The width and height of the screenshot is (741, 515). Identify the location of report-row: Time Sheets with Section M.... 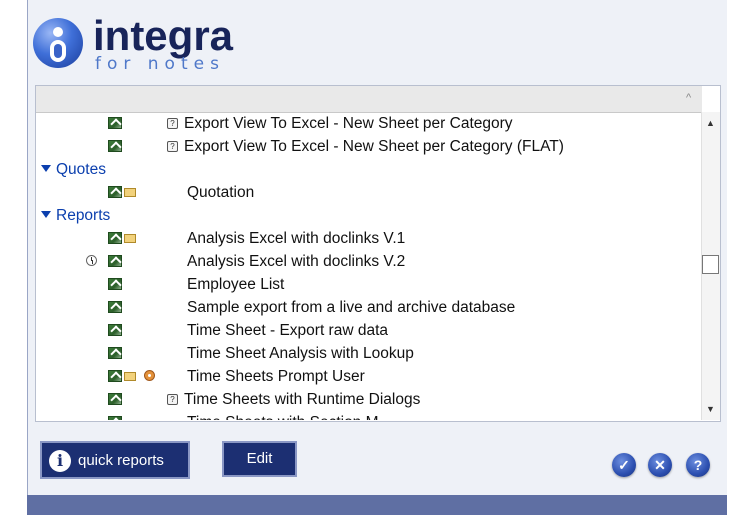
(369, 416).